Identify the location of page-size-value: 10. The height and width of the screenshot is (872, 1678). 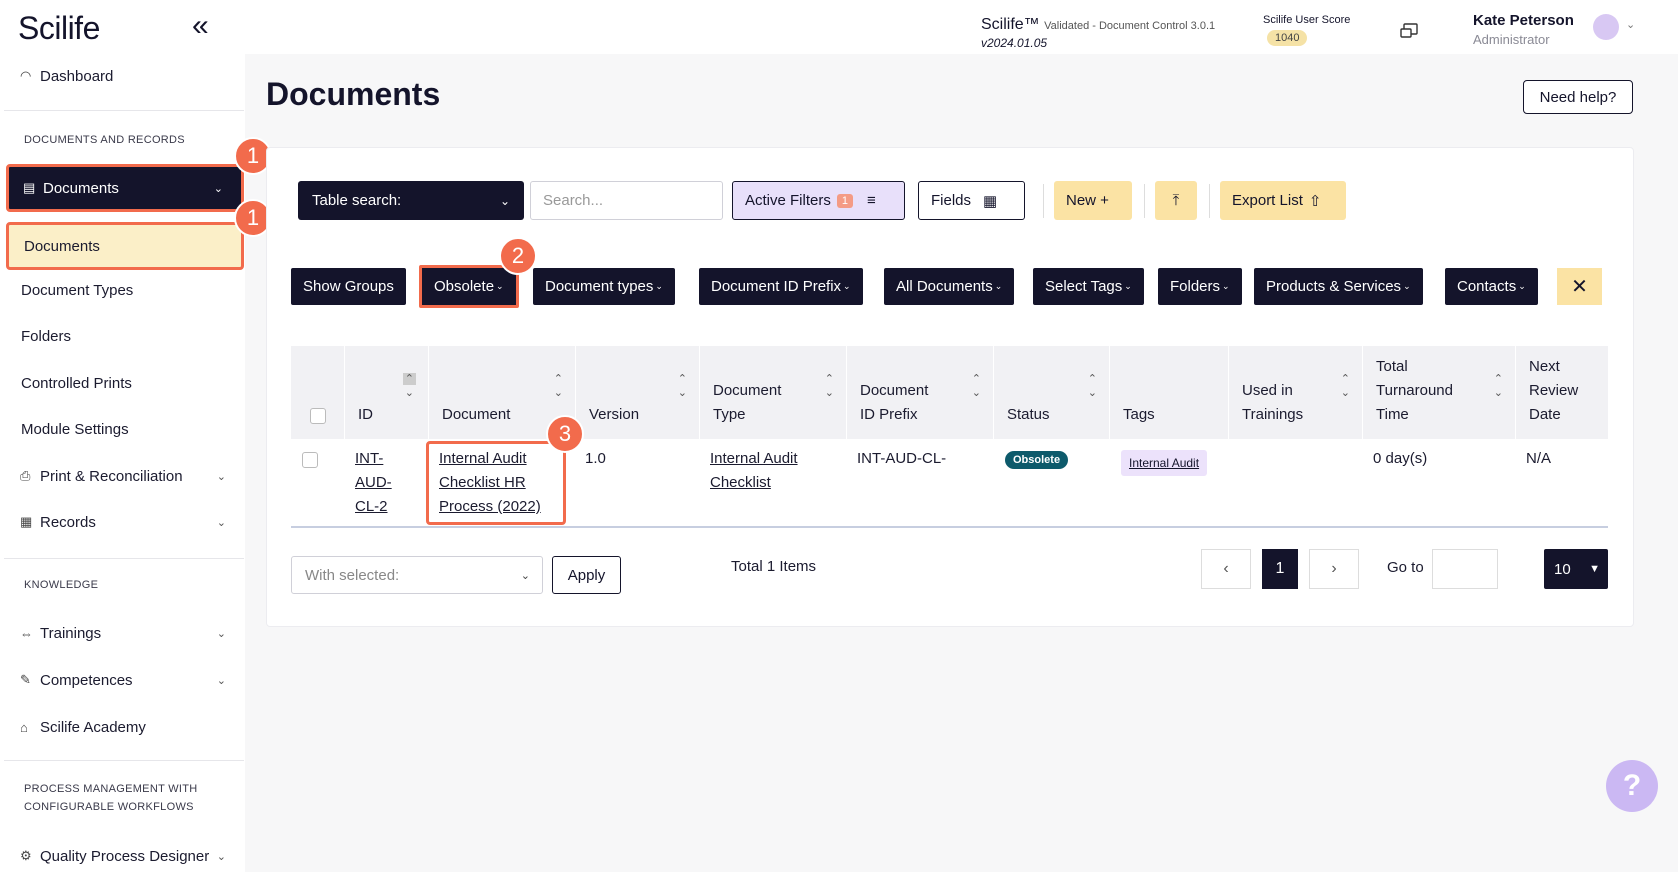
(1562, 569).